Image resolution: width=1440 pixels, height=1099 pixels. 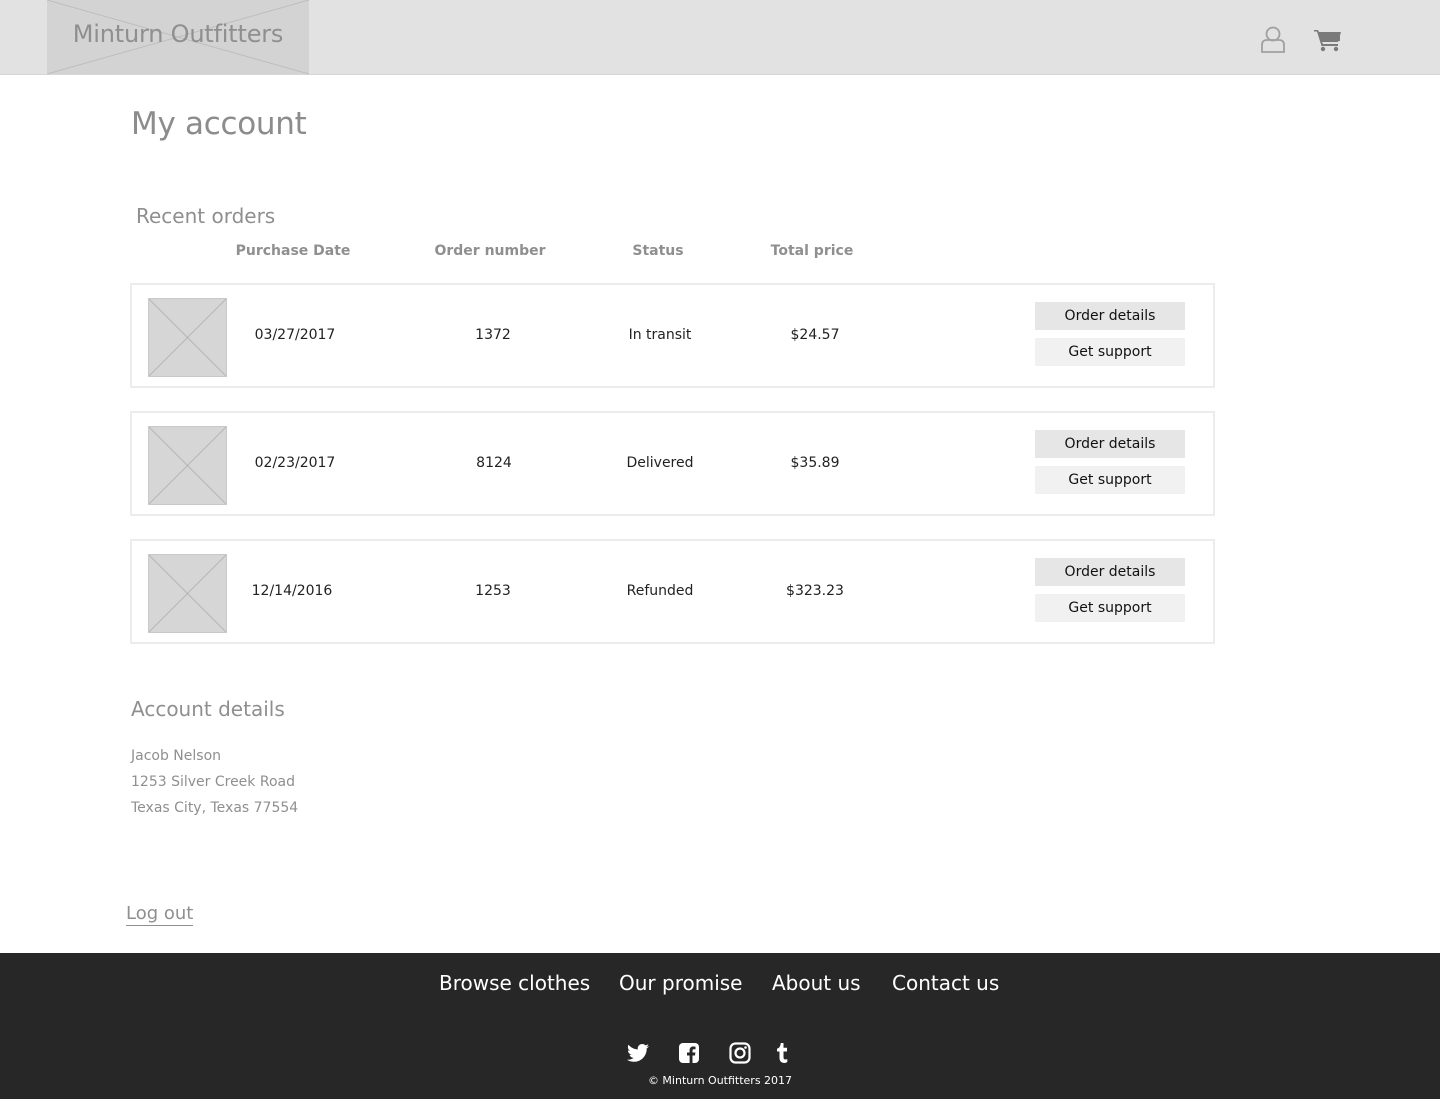 I want to click on order-status: Refunded, so click(x=660, y=591).